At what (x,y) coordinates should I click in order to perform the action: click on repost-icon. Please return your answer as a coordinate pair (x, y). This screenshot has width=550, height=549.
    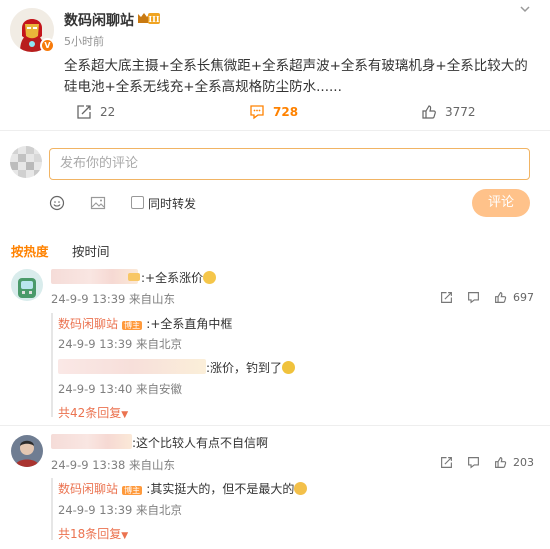
    Looking at the image, I should click on (84, 112).